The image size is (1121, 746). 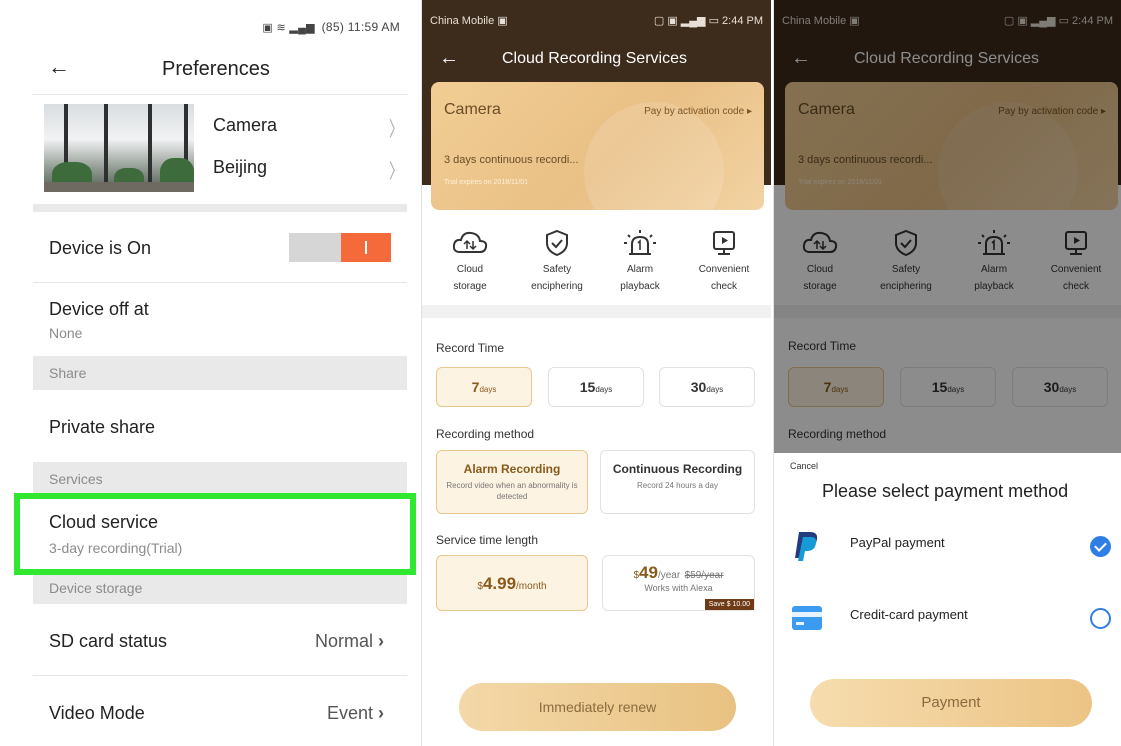 I want to click on feature-item: Alarm playback, so click(x=640, y=260).